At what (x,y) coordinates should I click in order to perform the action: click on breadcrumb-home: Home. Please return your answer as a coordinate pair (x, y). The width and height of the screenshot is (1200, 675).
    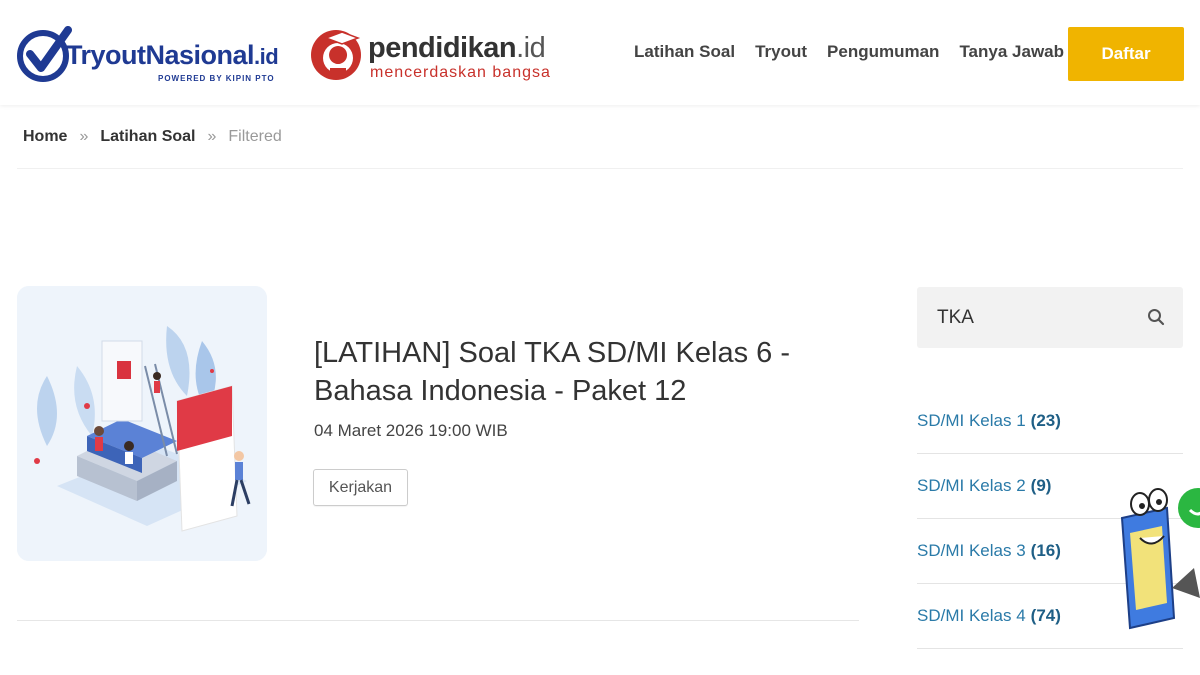
    Looking at the image, I should click on (45, 137).